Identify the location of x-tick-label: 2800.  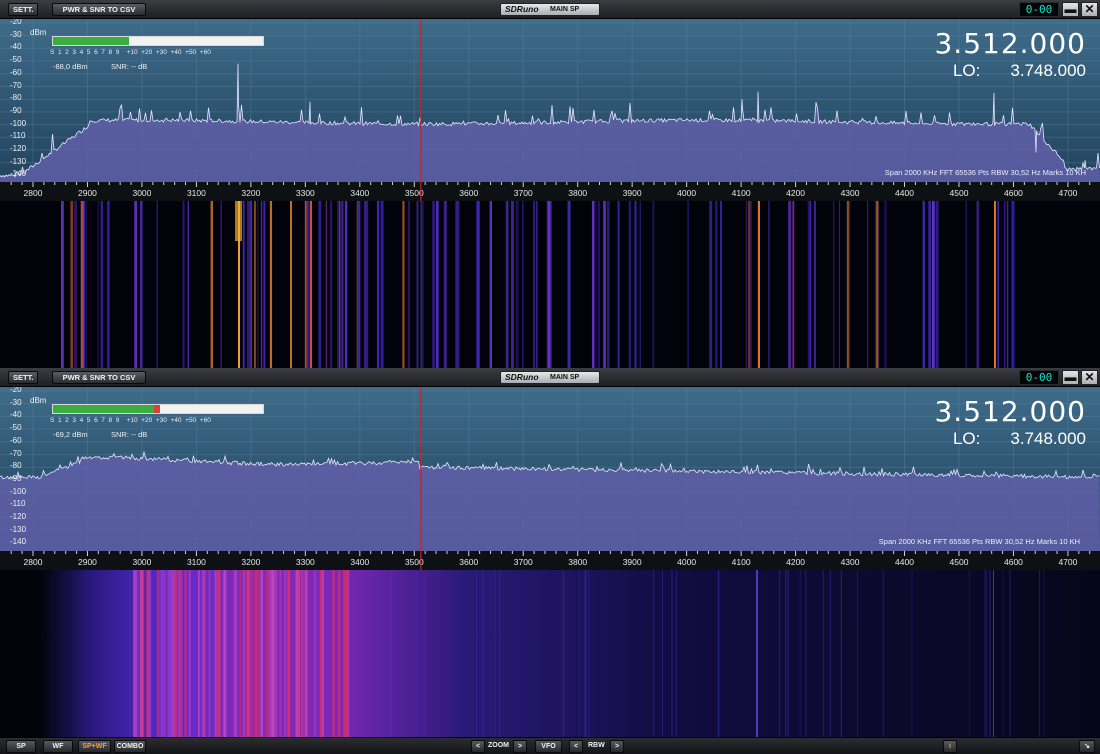
(33, 562).